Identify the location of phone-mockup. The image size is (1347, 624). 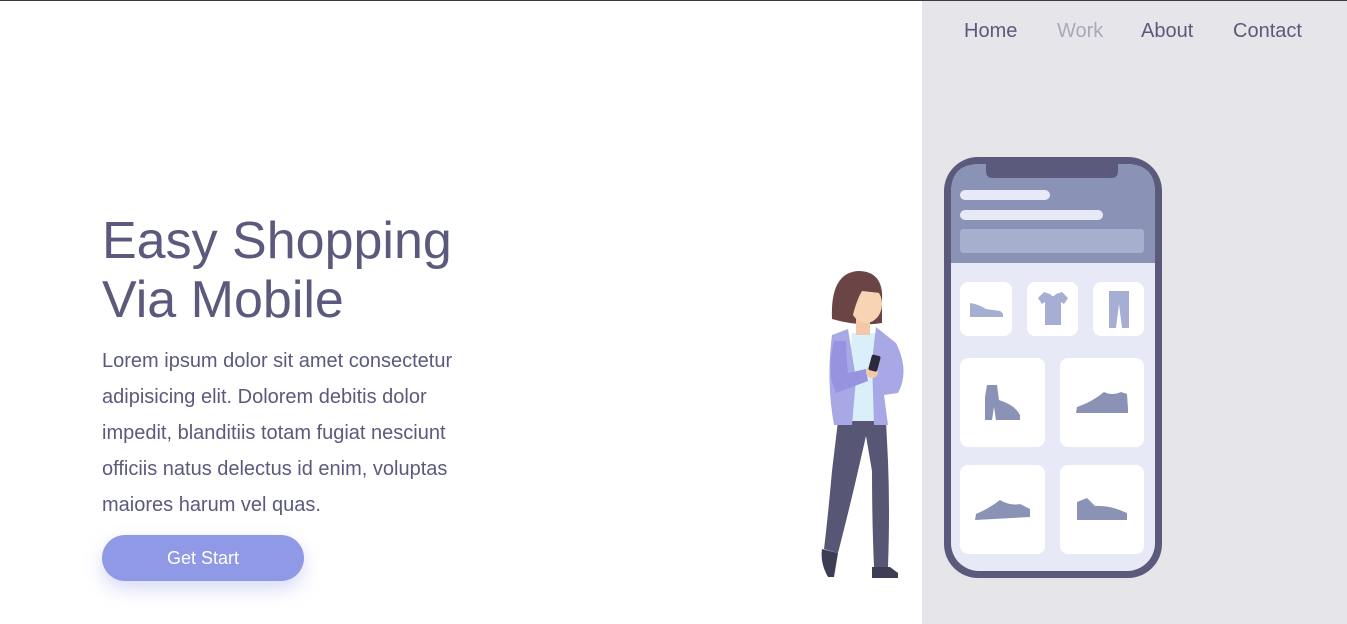
(1053, 367).